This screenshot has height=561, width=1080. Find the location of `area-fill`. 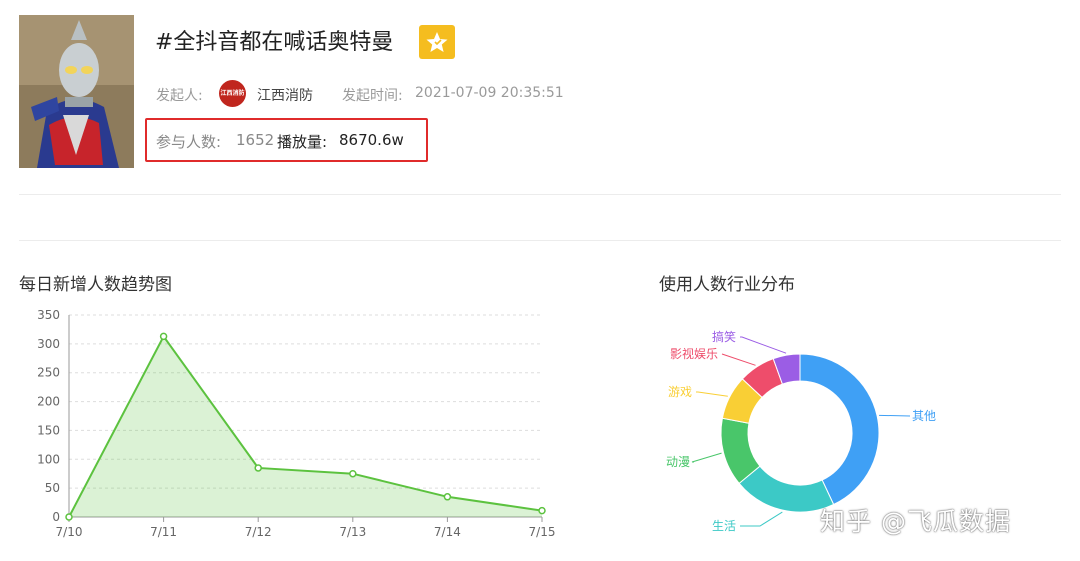

area-fill is located at coordinates (305, 426).